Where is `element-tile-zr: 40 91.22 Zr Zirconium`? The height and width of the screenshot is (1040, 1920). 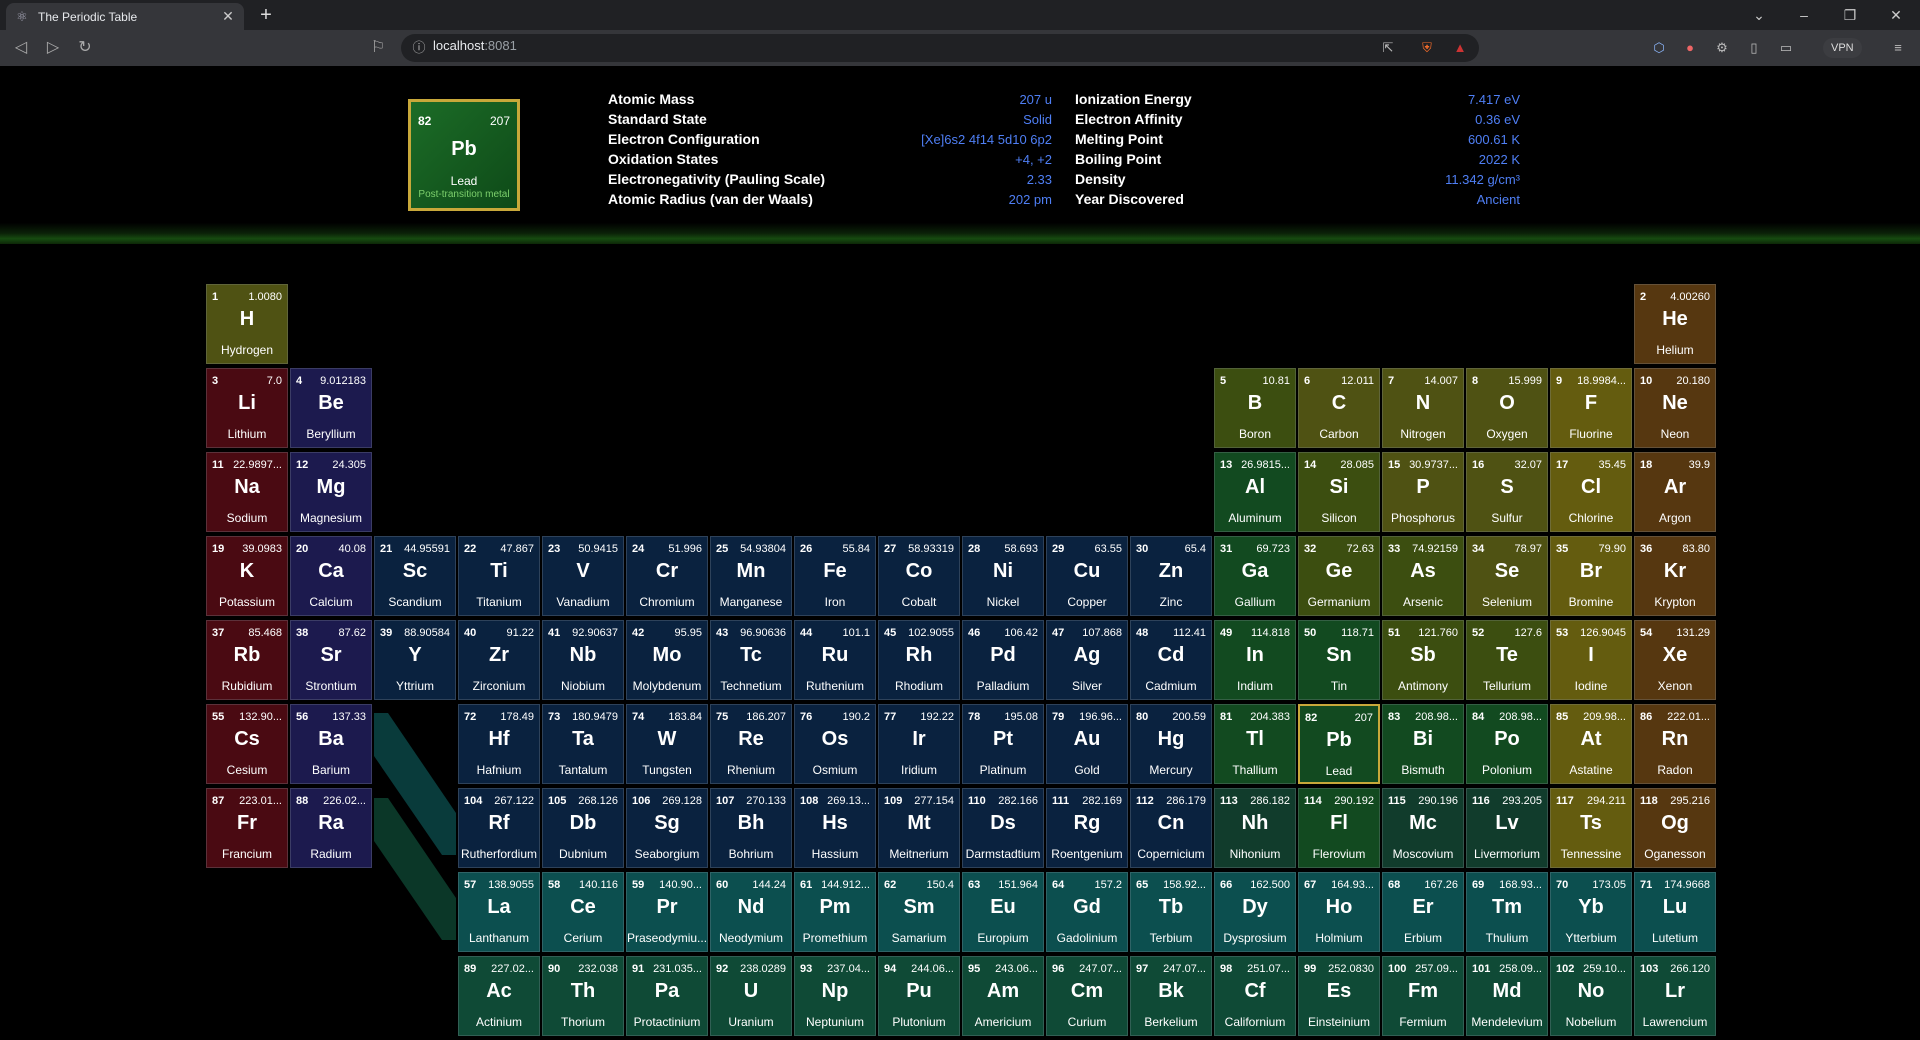
element-tile-zr: 40 91.22 Zr Zirconium is located at coordinates (499, 660).